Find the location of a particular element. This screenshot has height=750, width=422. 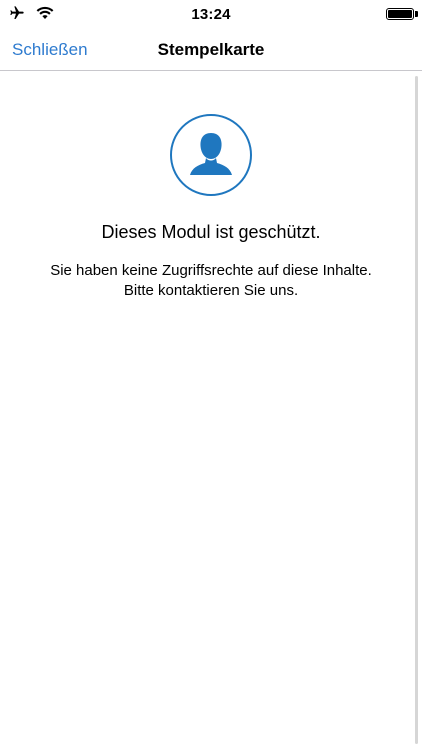

battery-icon is located at coordinates (400, 14).